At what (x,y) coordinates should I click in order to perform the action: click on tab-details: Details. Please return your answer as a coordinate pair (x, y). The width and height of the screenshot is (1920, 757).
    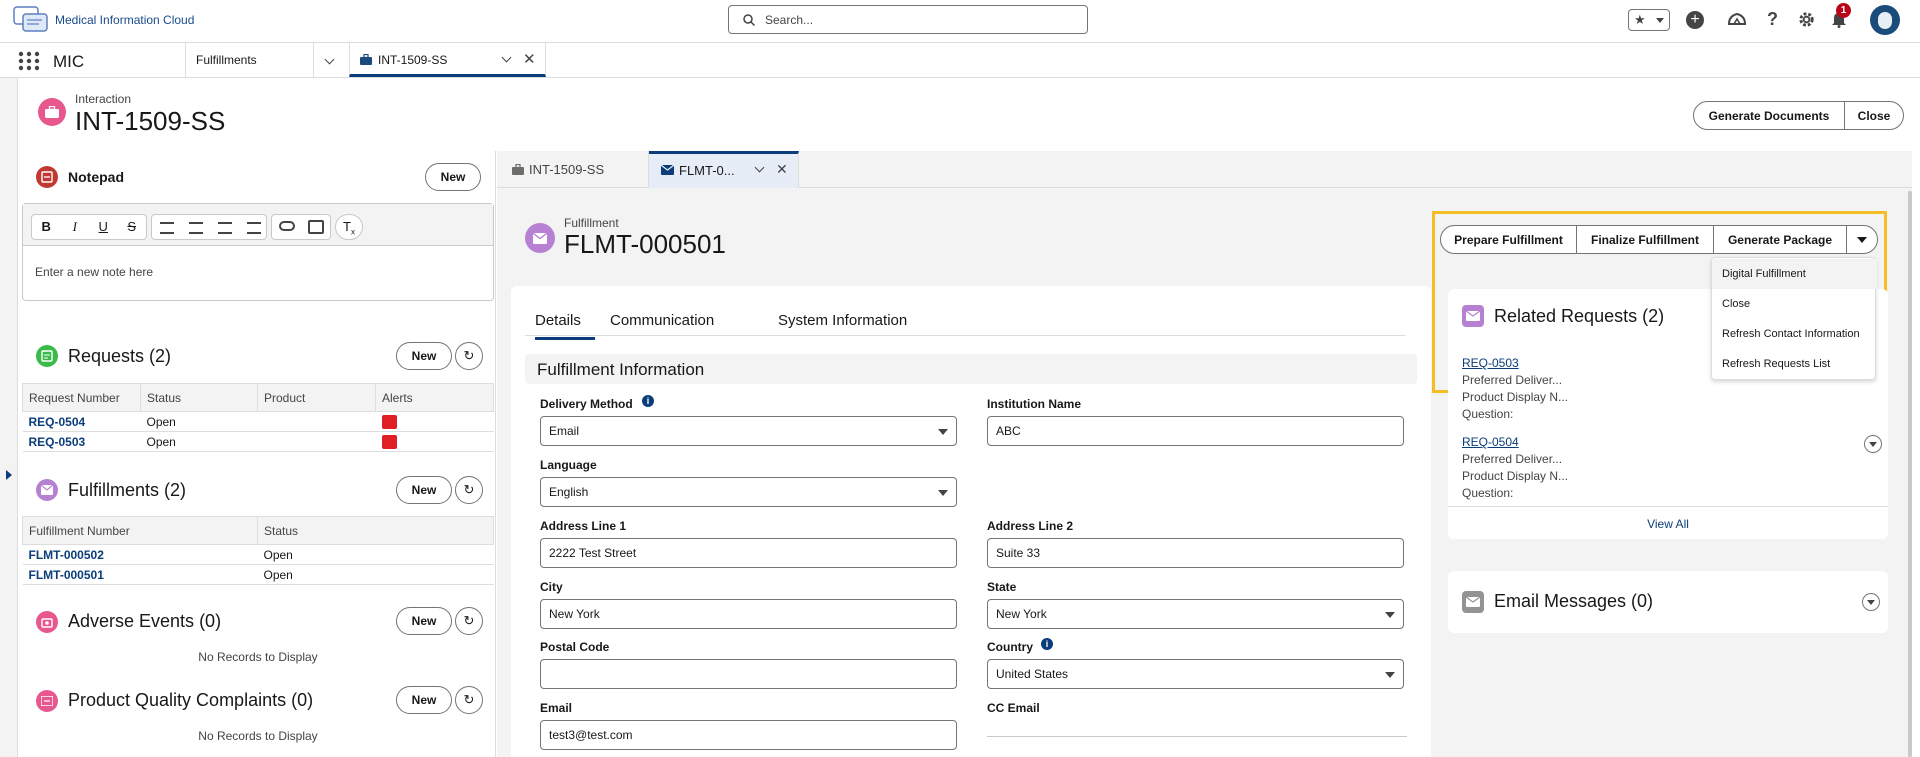
    Looking at the image, I should click on (565, 326).